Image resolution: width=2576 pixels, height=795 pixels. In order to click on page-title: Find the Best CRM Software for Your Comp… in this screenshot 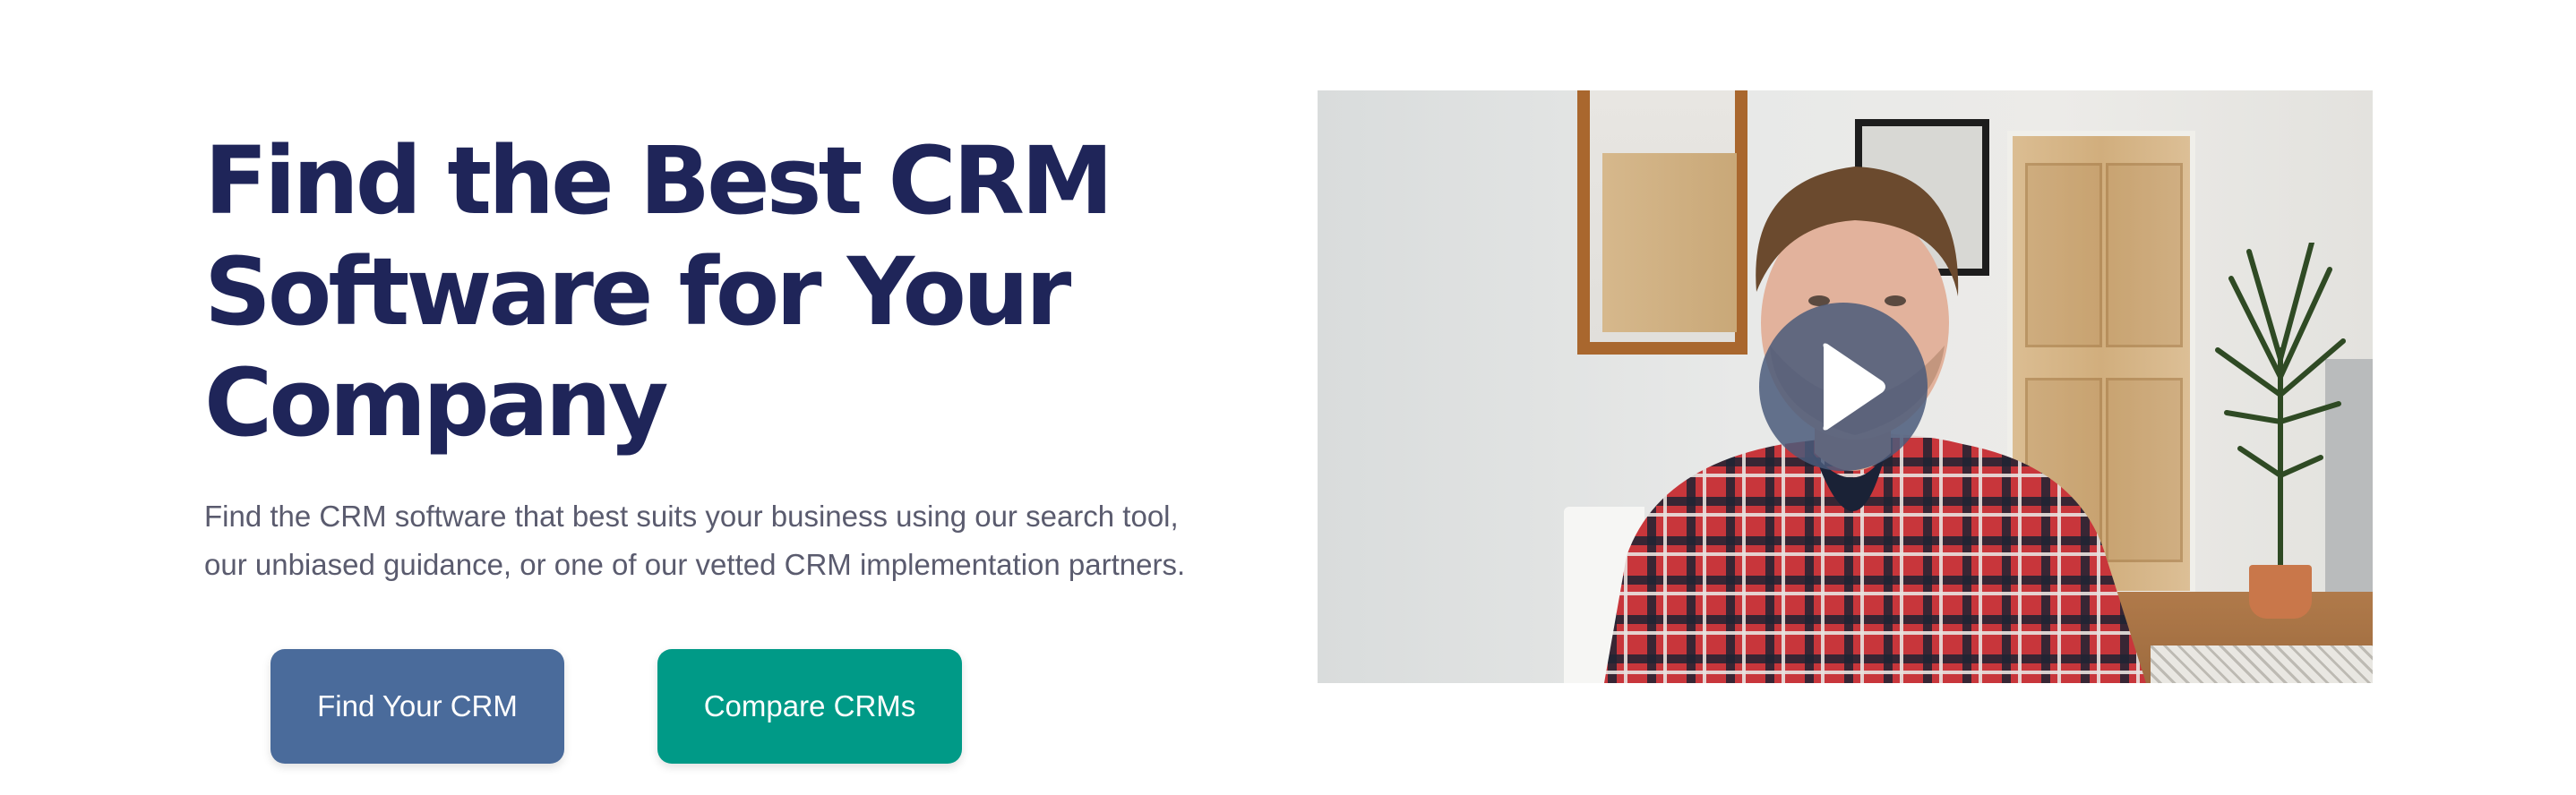, I will do `click(658, 291)`.